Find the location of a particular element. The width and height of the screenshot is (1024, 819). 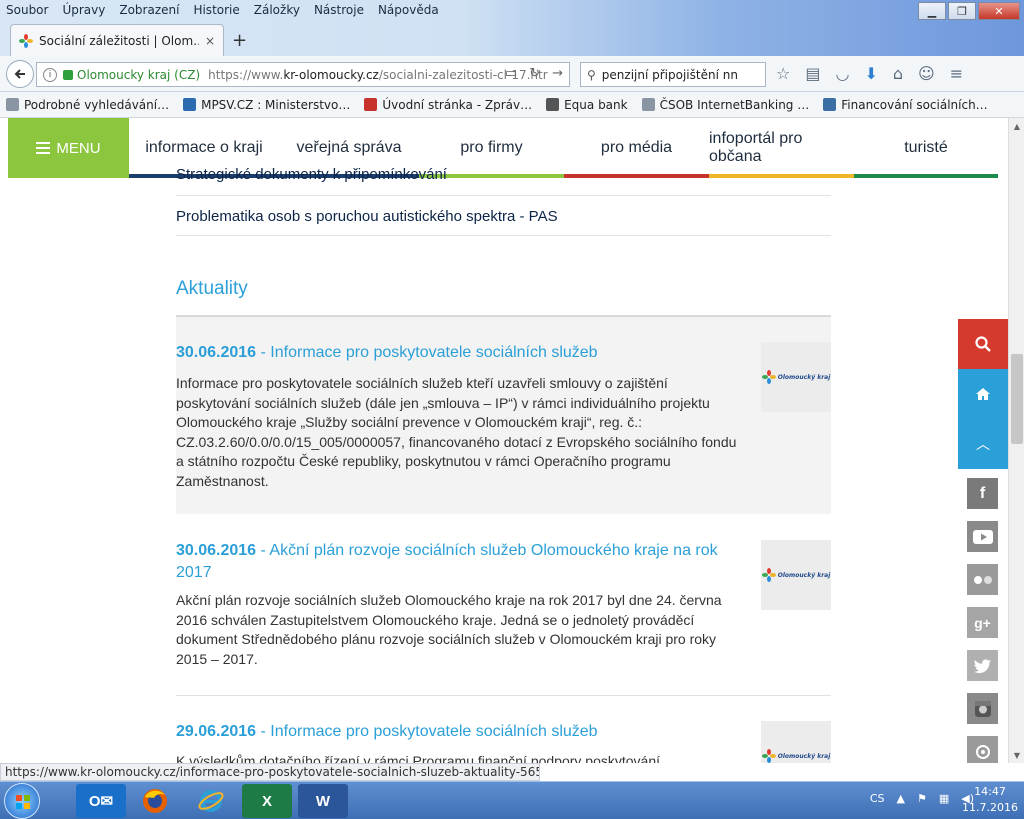

nav-label: pro média is located at coordinates (636, 147).